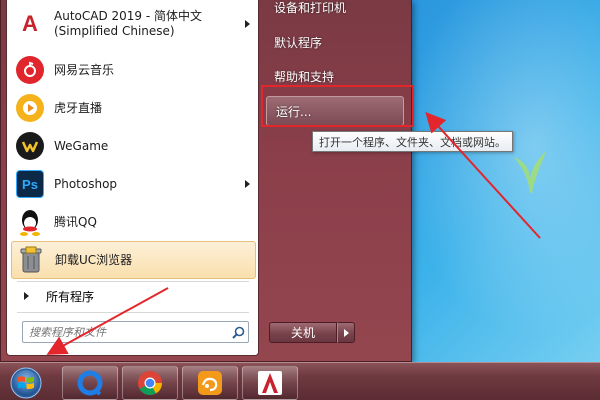  I want to click on chrome-icon, so click(150, 383).